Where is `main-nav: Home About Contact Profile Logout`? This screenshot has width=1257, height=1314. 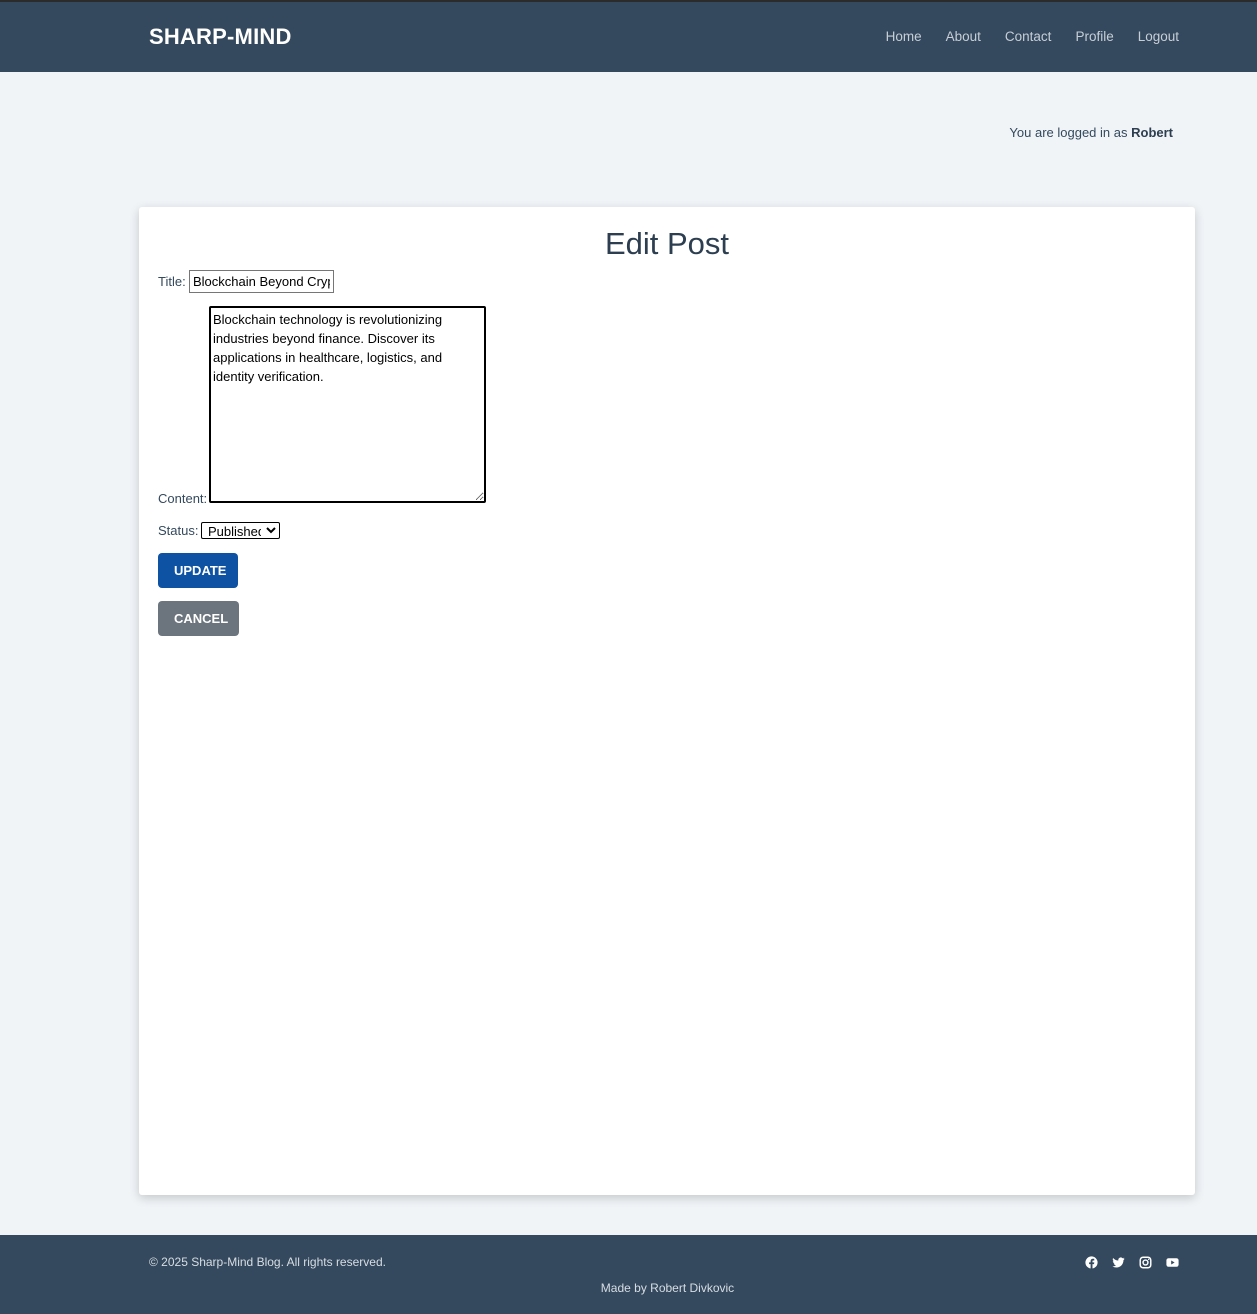
main-nav: Home About Contact Profile Logout is located at coordinates (1032, 36).